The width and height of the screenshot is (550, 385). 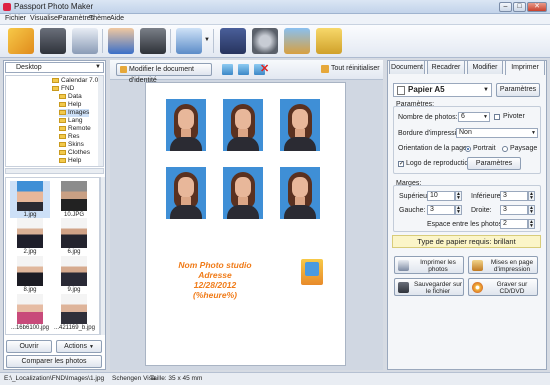 I want to click on print-icon, so click(x=85, y=41).